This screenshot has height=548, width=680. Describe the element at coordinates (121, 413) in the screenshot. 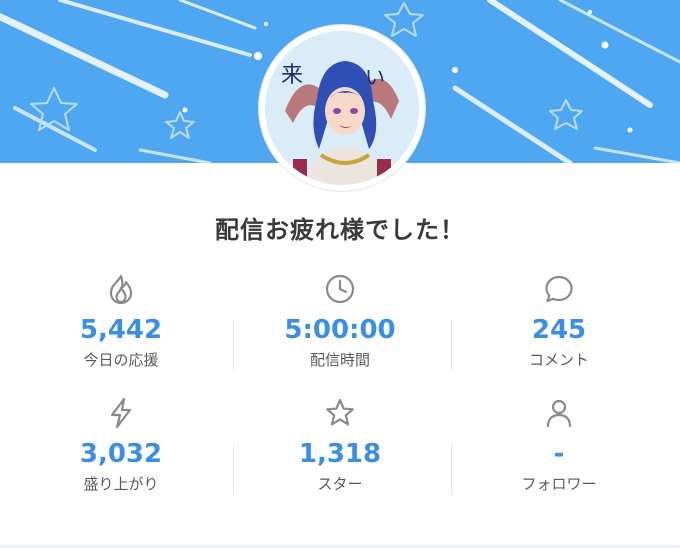

I see `lightning-icon` at that location.